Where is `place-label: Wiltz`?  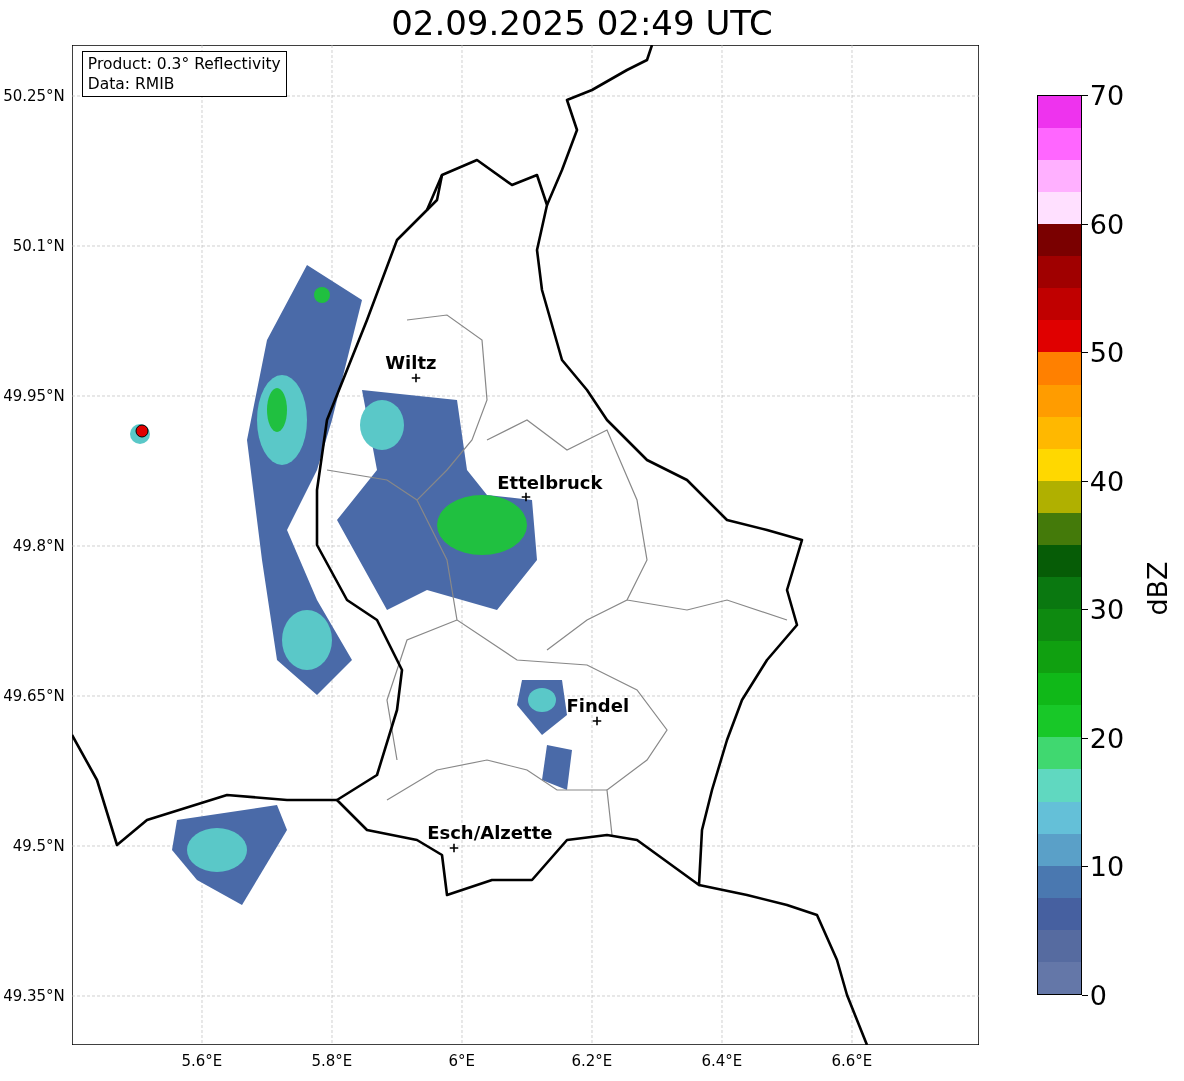
place-label: Wiltz is located at coordinates (411, 362).